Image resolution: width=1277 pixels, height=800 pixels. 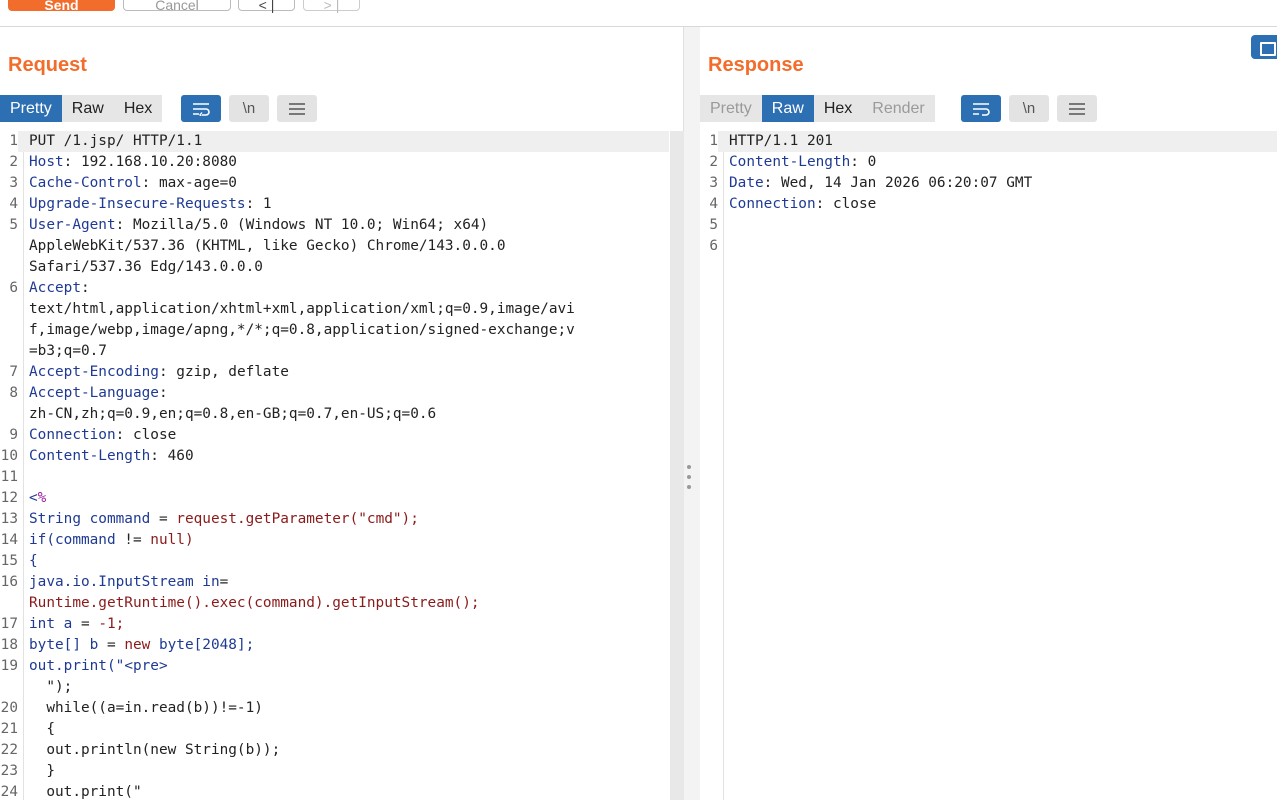 I want to click on show-newlines-button: \n, so click(x=249, y=108).